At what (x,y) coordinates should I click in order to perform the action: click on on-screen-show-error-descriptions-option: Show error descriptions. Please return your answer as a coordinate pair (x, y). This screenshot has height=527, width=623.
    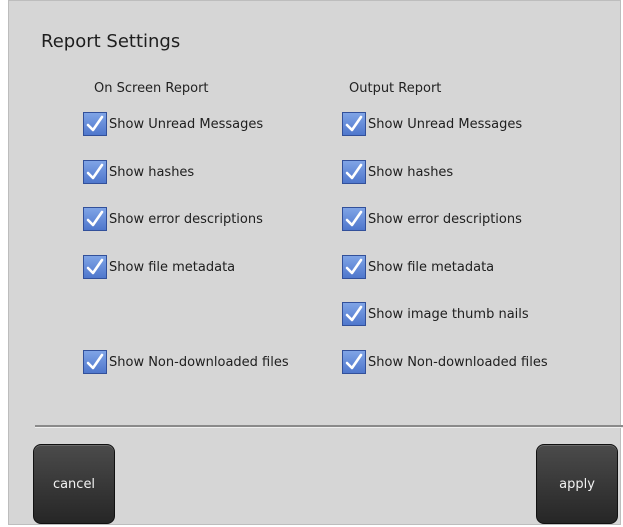
    Looking at the image, I should click on (173, 219).